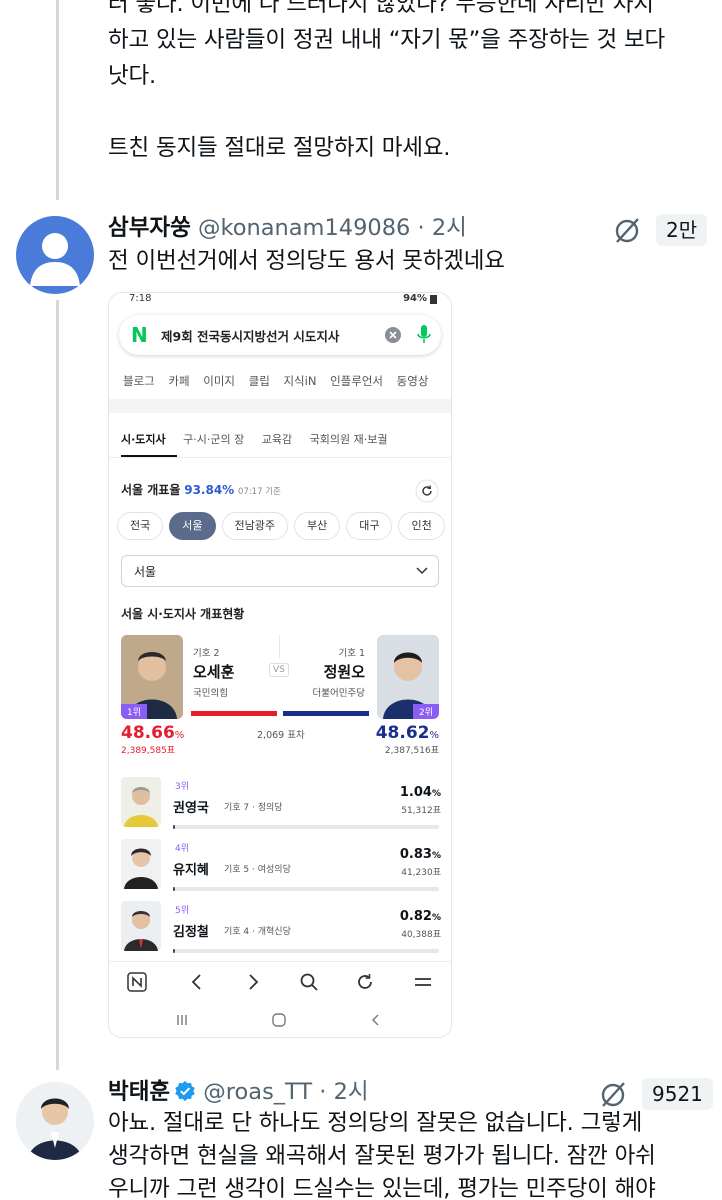 This screenshot has width=722, height=1200. I want to click on region-pill-jeonnam-gwangju: 전남광주, so click(254, 526).